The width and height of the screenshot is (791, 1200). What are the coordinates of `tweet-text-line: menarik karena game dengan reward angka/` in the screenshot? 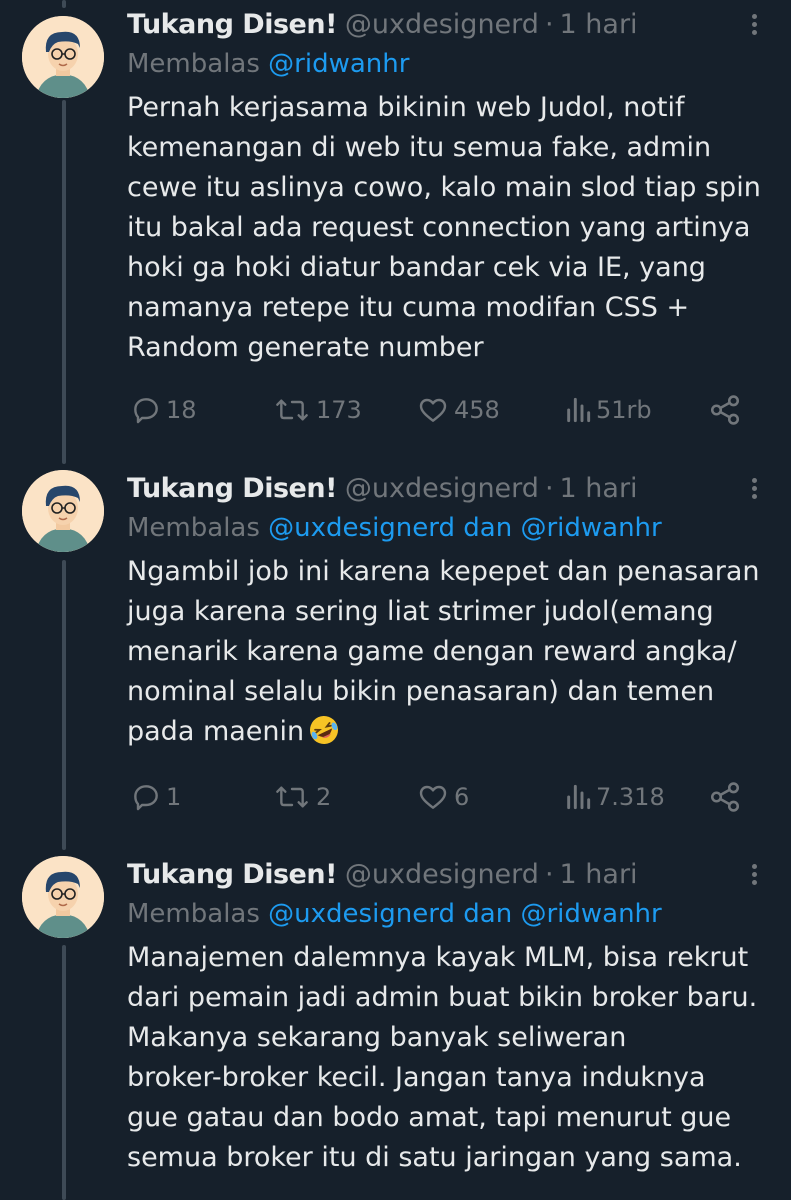 It's located at (432, 651).